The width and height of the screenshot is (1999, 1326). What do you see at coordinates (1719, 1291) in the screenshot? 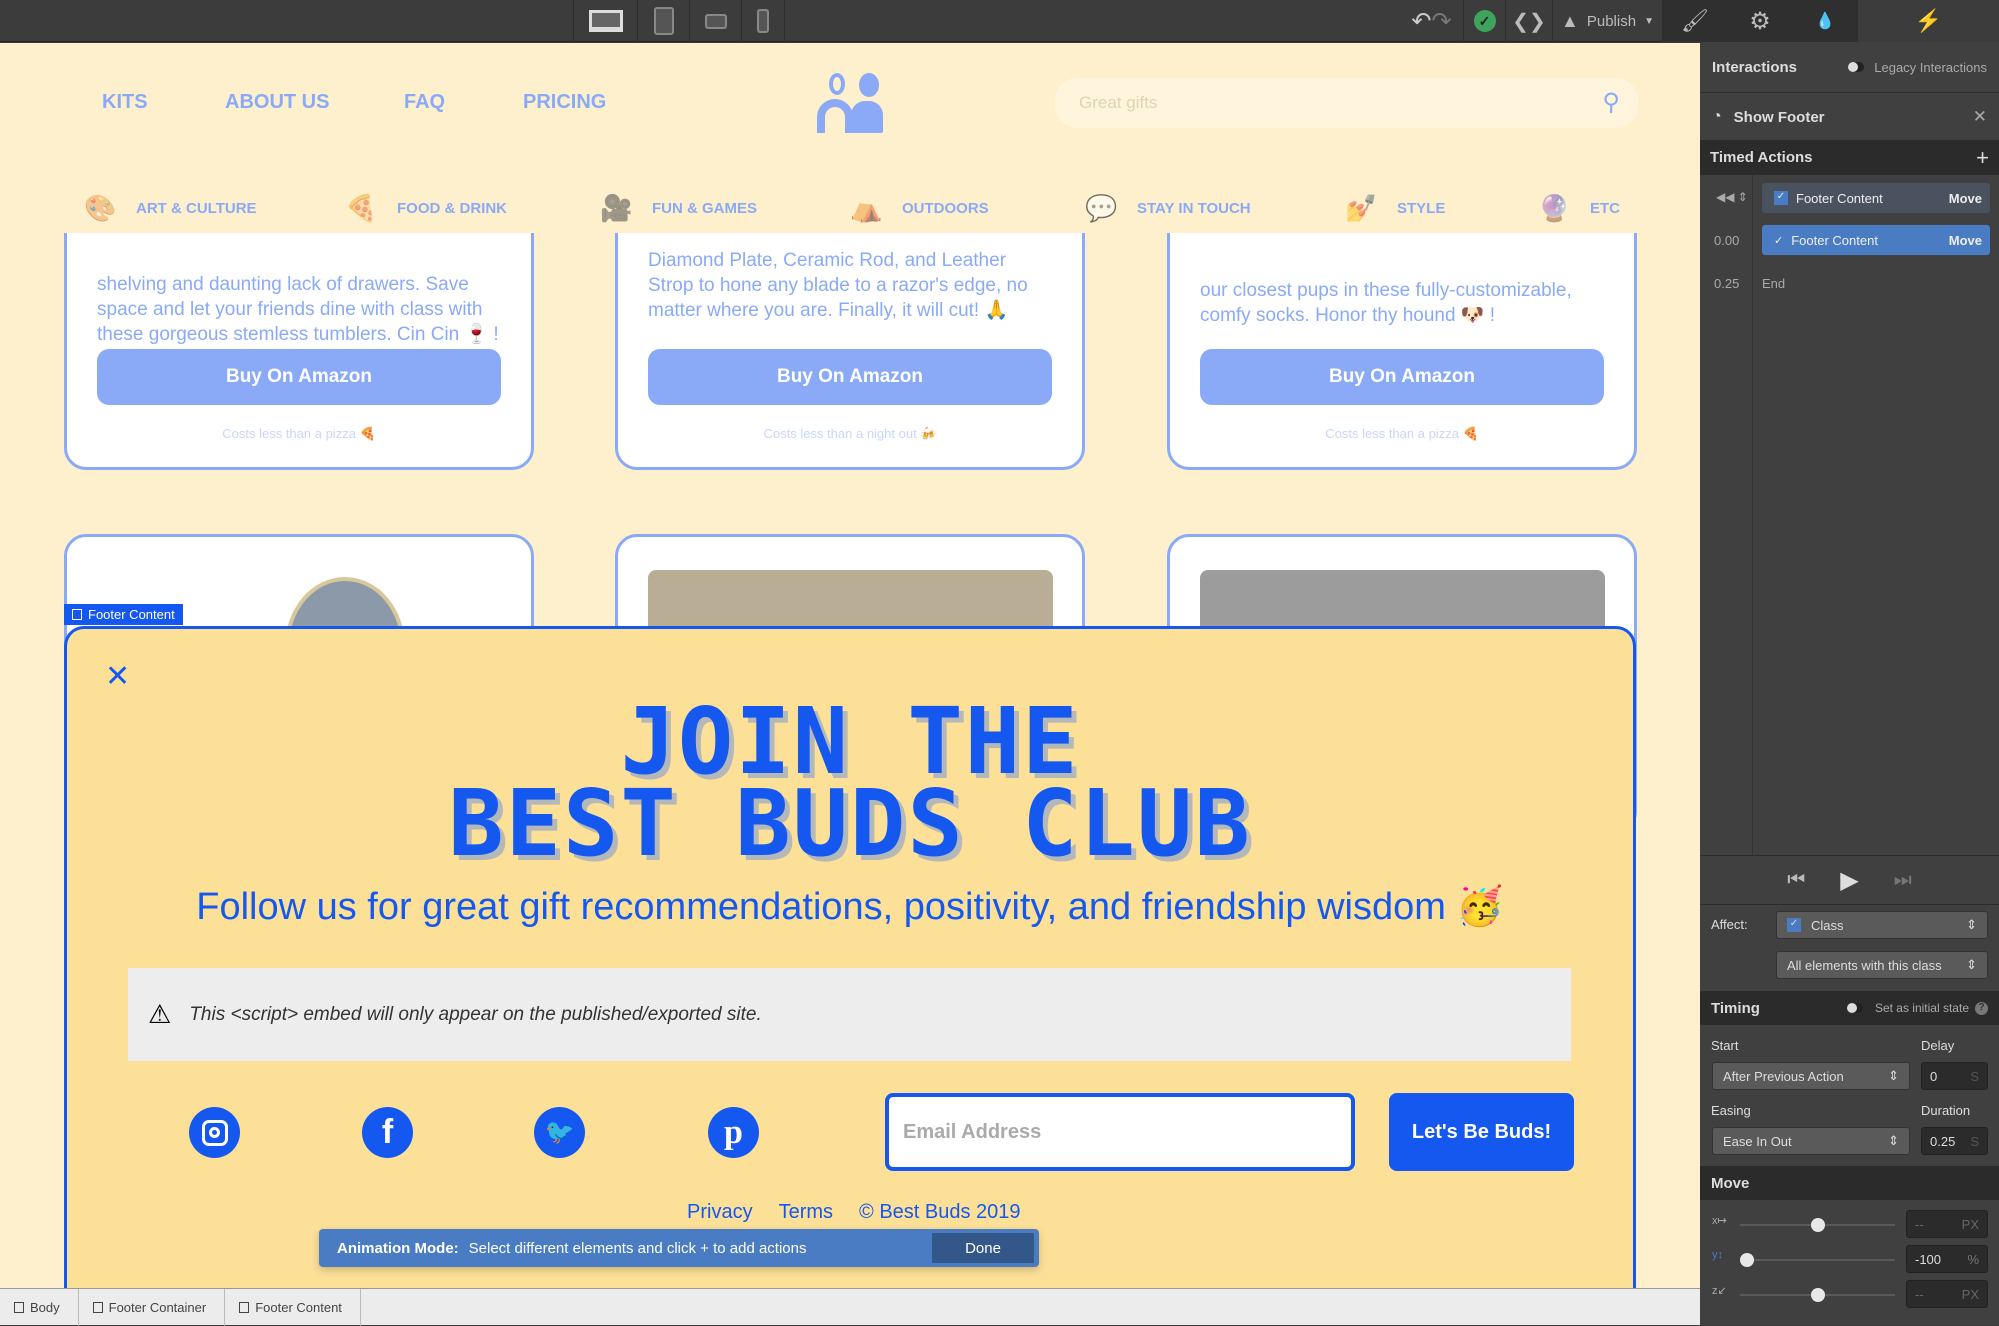
I see `move-z-icon: z↙` at bounding box center [1719, 1291].